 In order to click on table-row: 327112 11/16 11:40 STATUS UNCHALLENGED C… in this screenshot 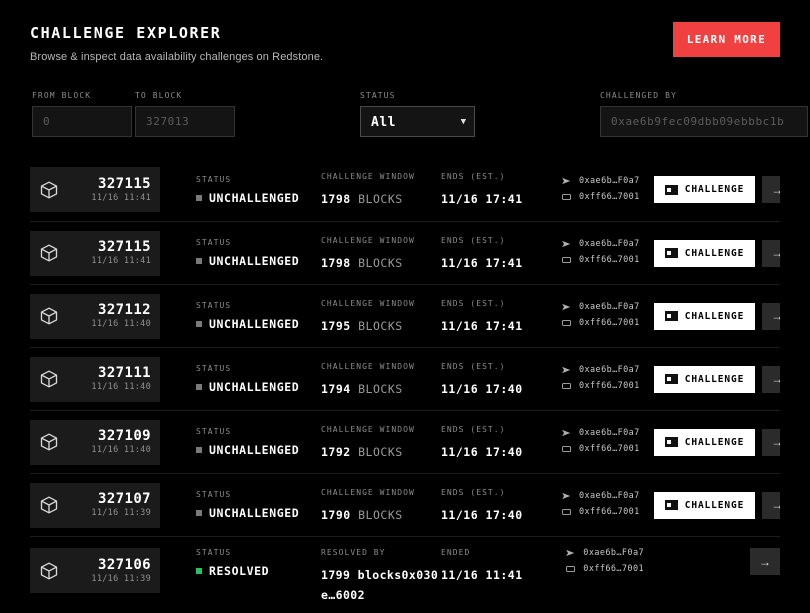, I will do `click(405, 315)`.